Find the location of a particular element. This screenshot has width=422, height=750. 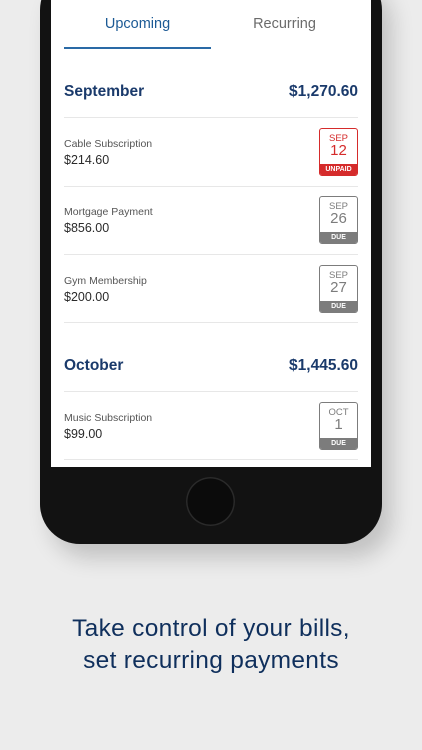

calendar-day: 27 is located at coordinates (338, 287).